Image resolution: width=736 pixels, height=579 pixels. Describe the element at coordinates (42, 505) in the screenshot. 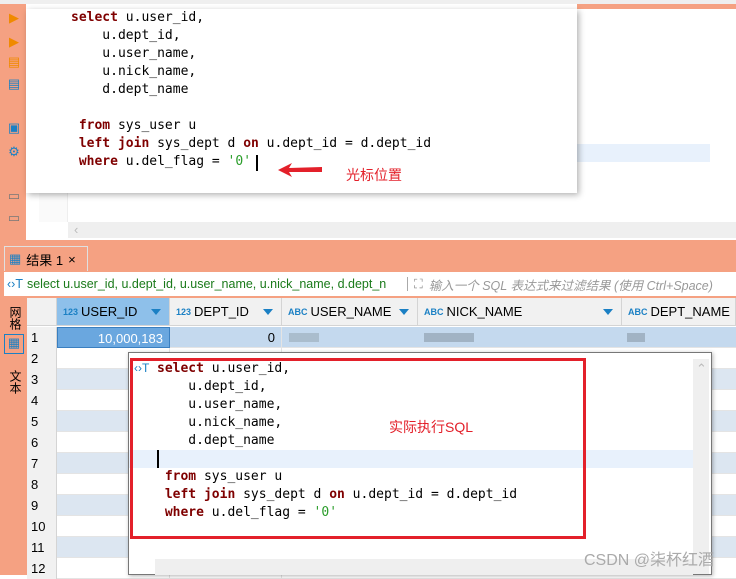

I see `row-number: 9` at that location.